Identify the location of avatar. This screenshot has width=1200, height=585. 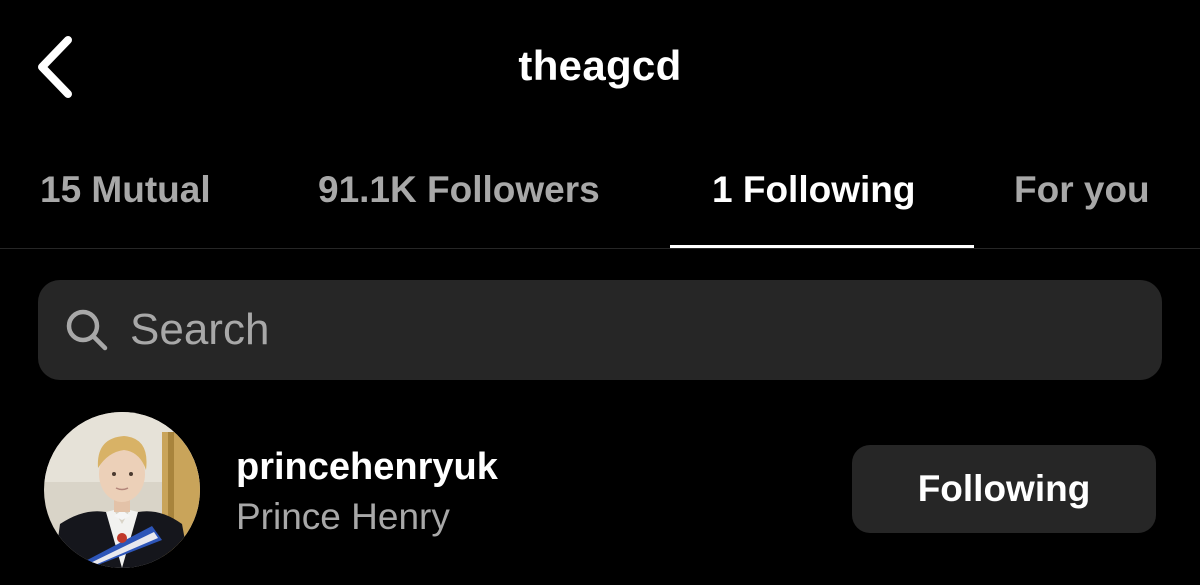
(122, 490).